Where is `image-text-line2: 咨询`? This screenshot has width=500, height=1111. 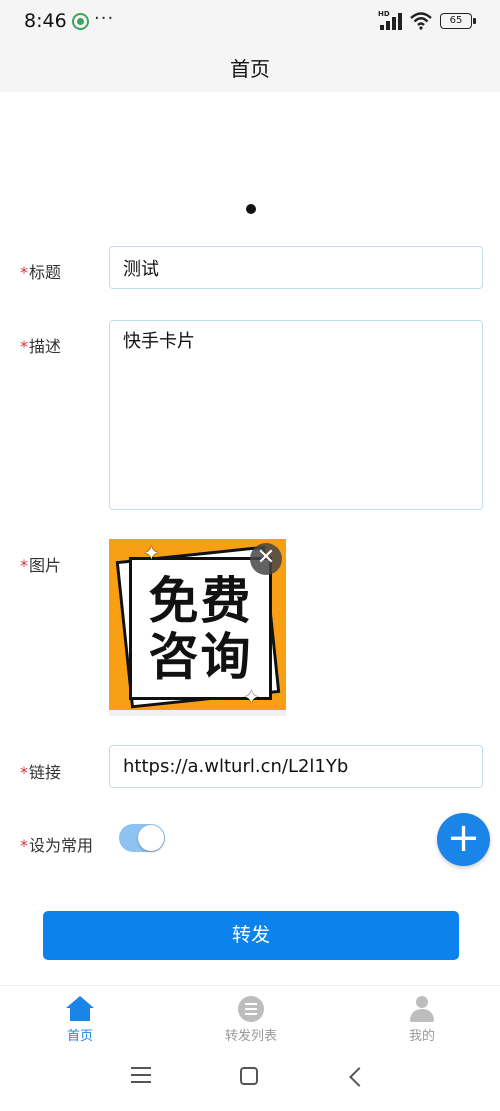
image-text-line2: 咨询 is located at coordinates (200, 656).